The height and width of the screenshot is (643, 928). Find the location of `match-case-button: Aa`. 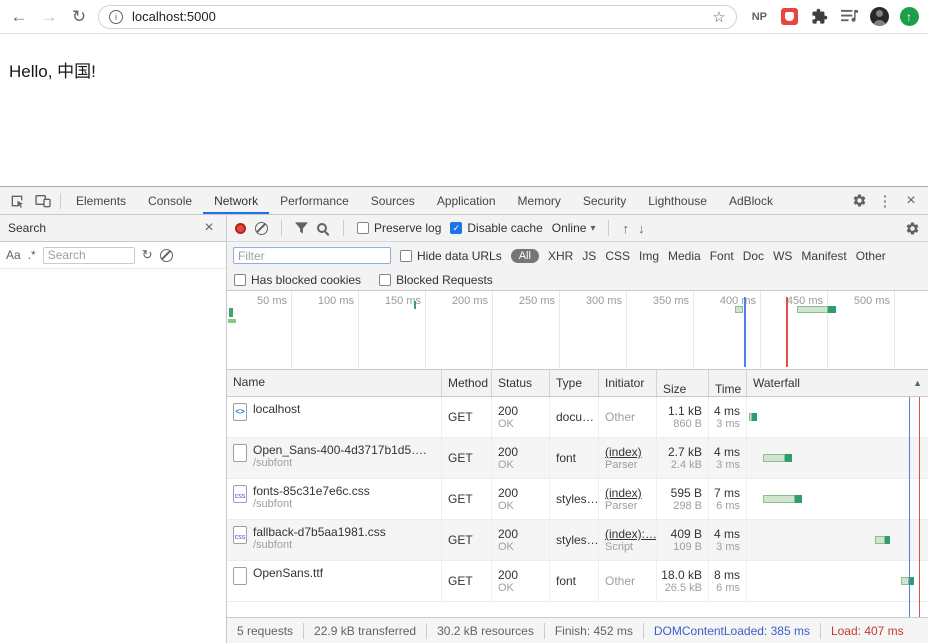

match-case-button: Aa is located at coordinates (13, 255).